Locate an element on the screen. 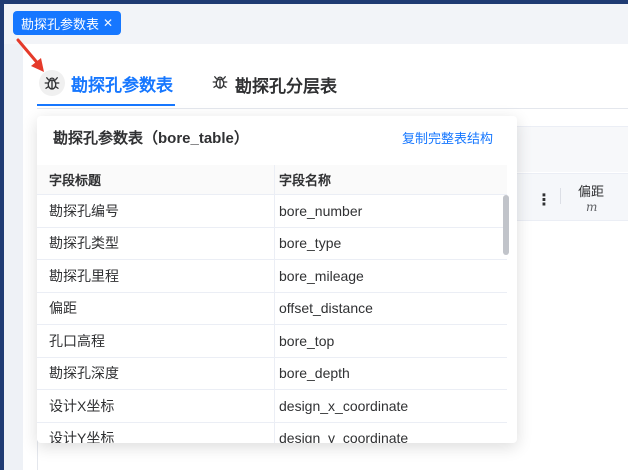  header-field-title: 字段标题 is located at coordinates (75, 180).